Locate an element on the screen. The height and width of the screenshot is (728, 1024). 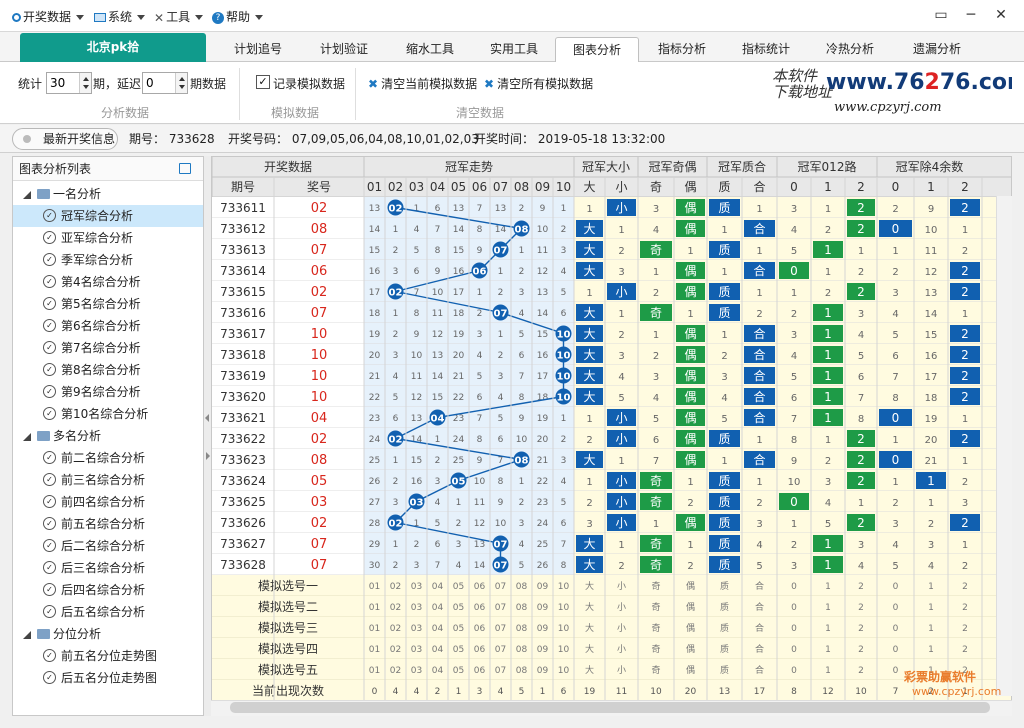
tree-item: ✓ 后二名综合分析 is located at coordinates (108, 546).